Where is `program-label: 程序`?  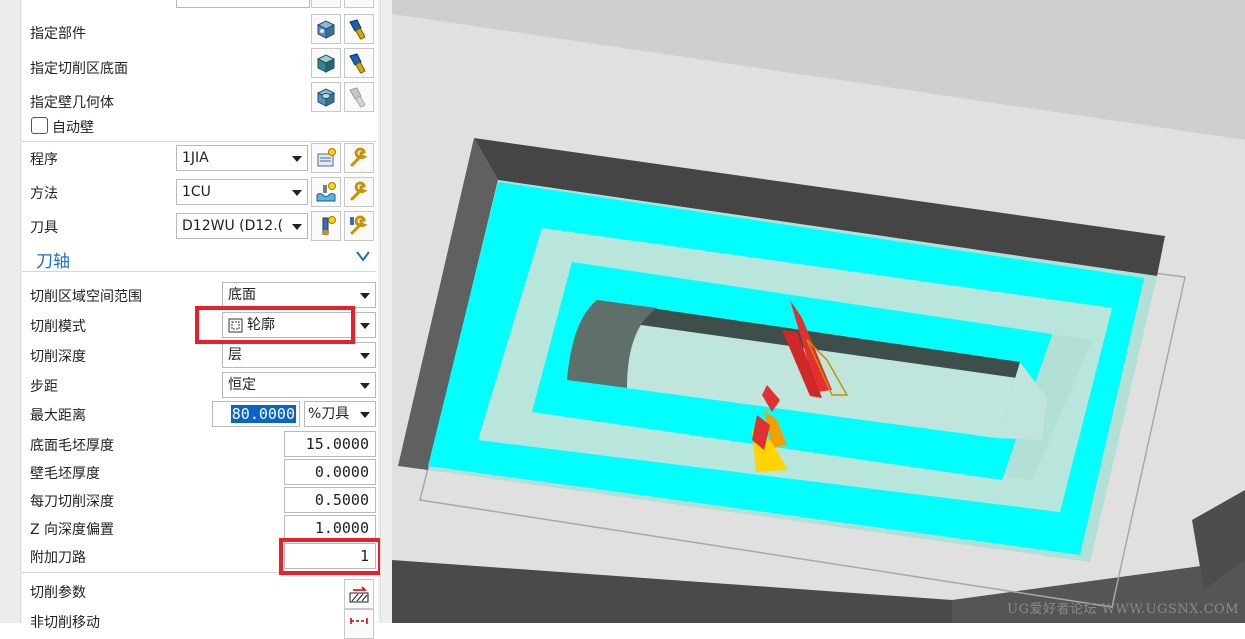
program-label: 程序 is located at coordinates (44, 160).